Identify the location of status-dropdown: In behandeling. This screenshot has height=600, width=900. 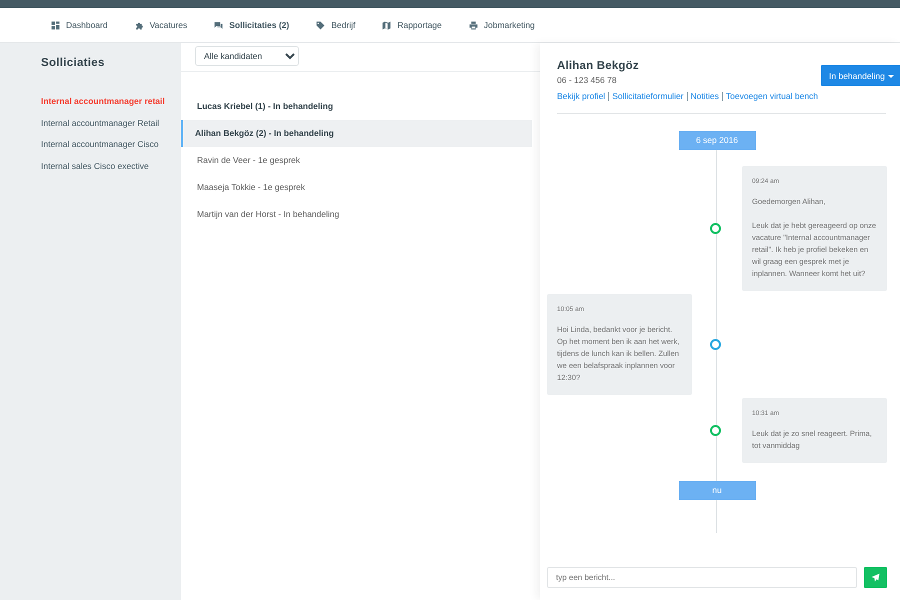
(860, 75).